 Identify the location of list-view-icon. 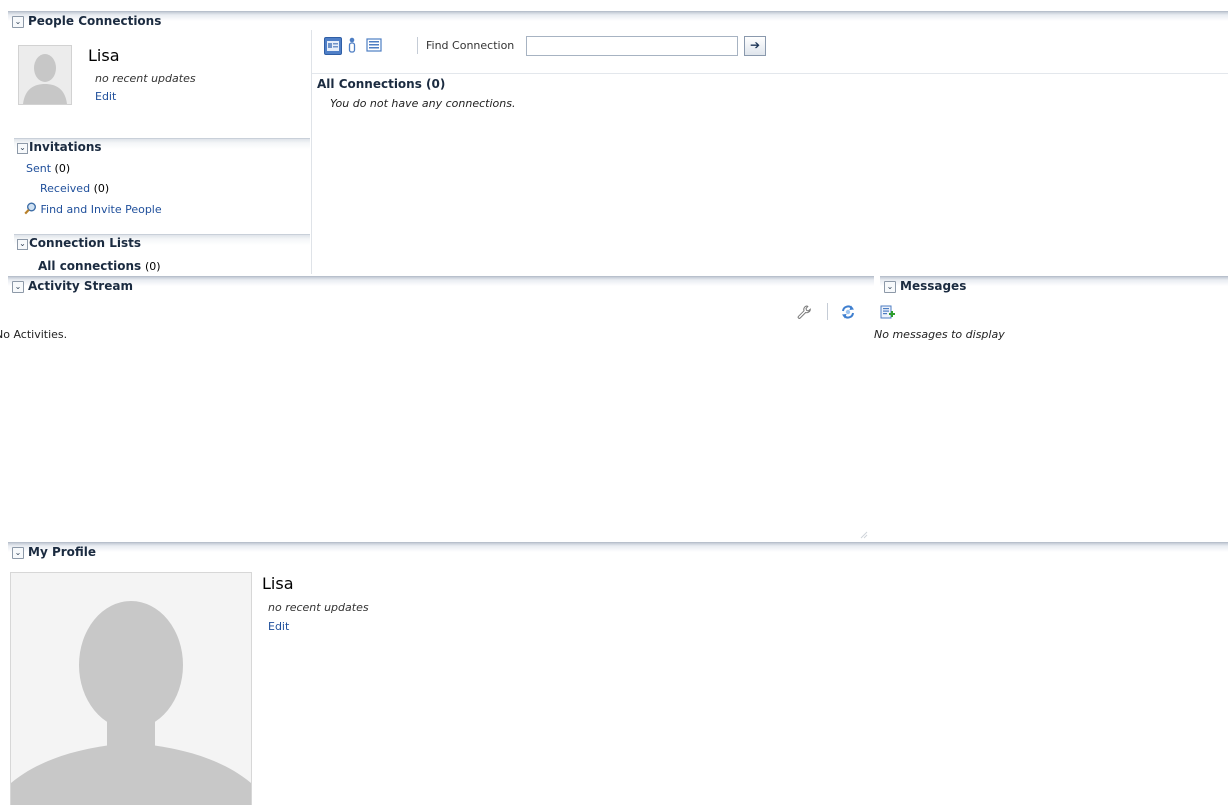
(374, 45).